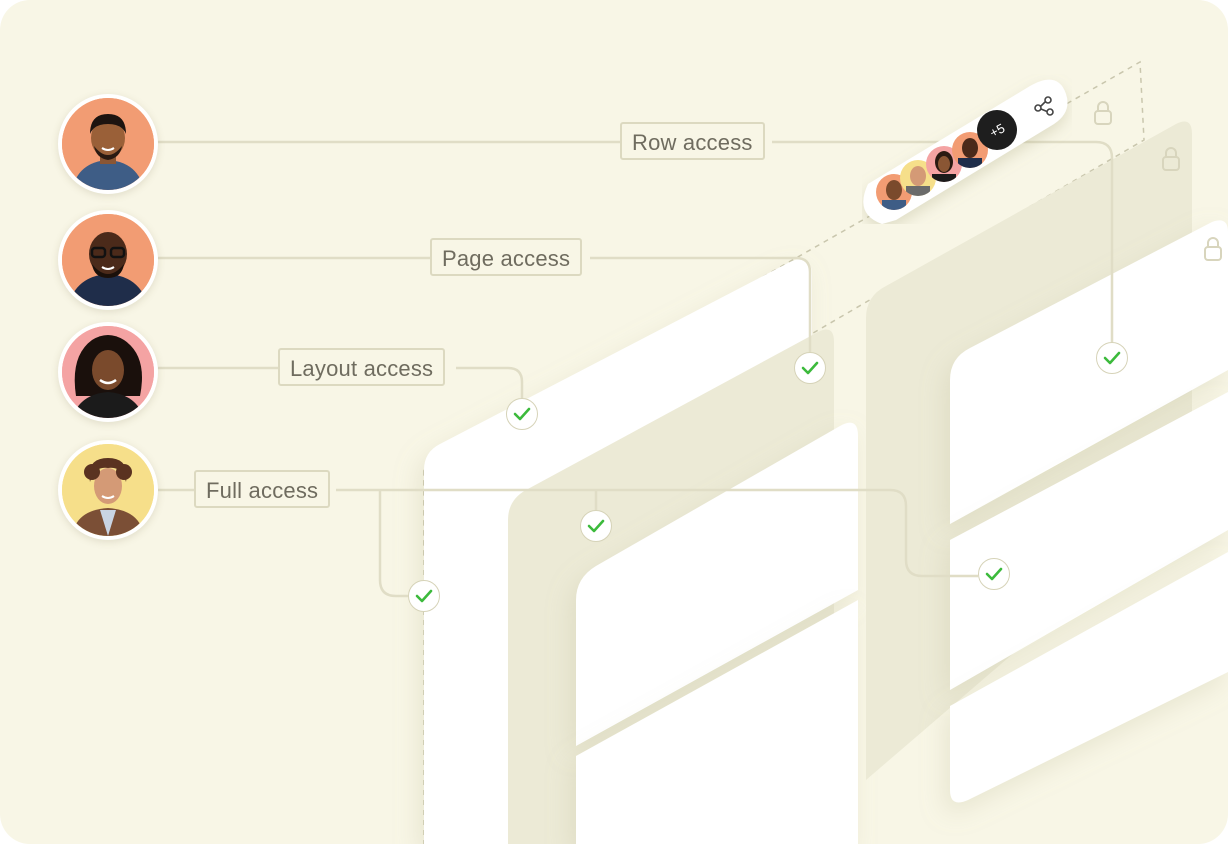 Image resolution: width=1228 pixels, height=844 pixels. Describe the element at coordinates (362, 367) in the screenshot. I see `layout-access-label: Layout access` at that location.